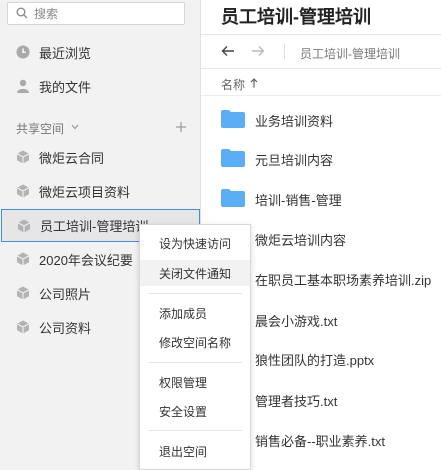 This screenshot has width=441, height=470. I want to click on menu-close-notifications: 关闭文件通知, so click(195, 273).